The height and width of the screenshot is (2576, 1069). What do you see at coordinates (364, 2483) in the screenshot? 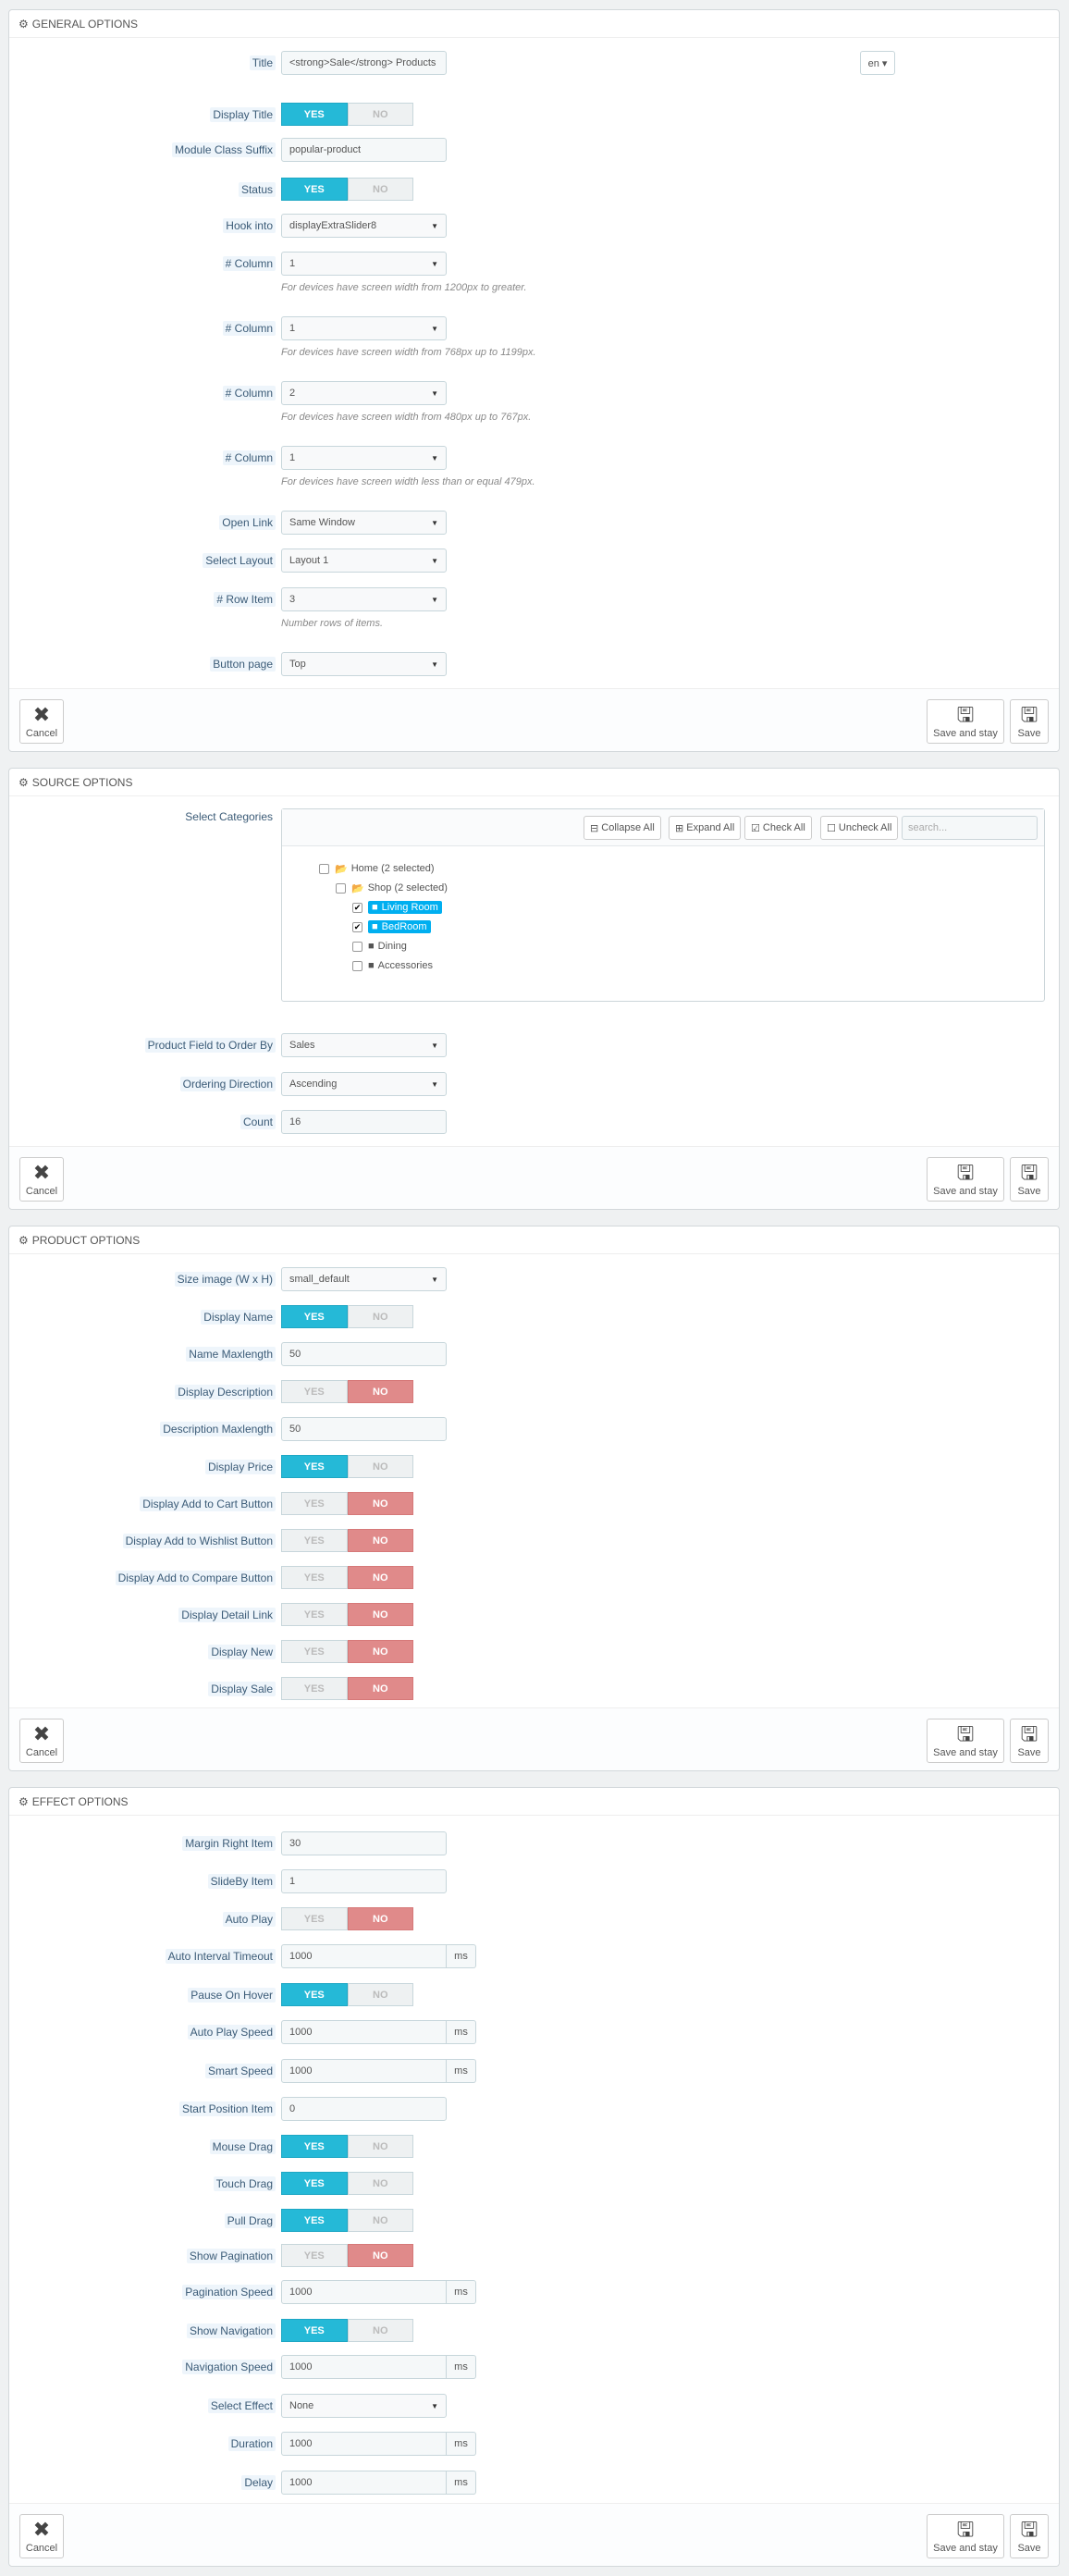
I see `delay-input: 1000` at bounding box center [364, 2483].